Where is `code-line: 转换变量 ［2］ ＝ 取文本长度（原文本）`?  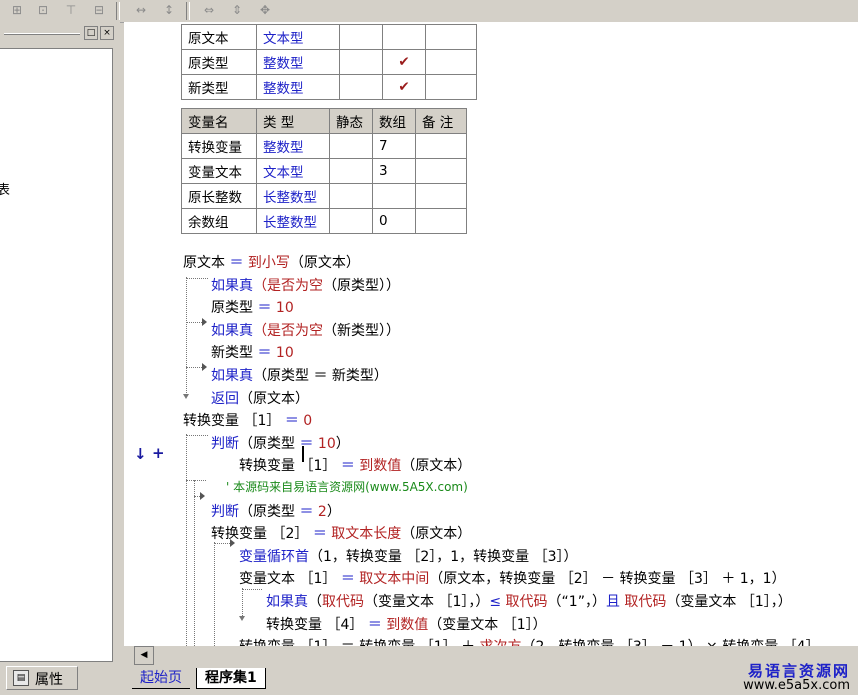 code-line: 转换变量 ［2］ ＝ 取文本长度（原文本） is located at coordinates (341, 533).